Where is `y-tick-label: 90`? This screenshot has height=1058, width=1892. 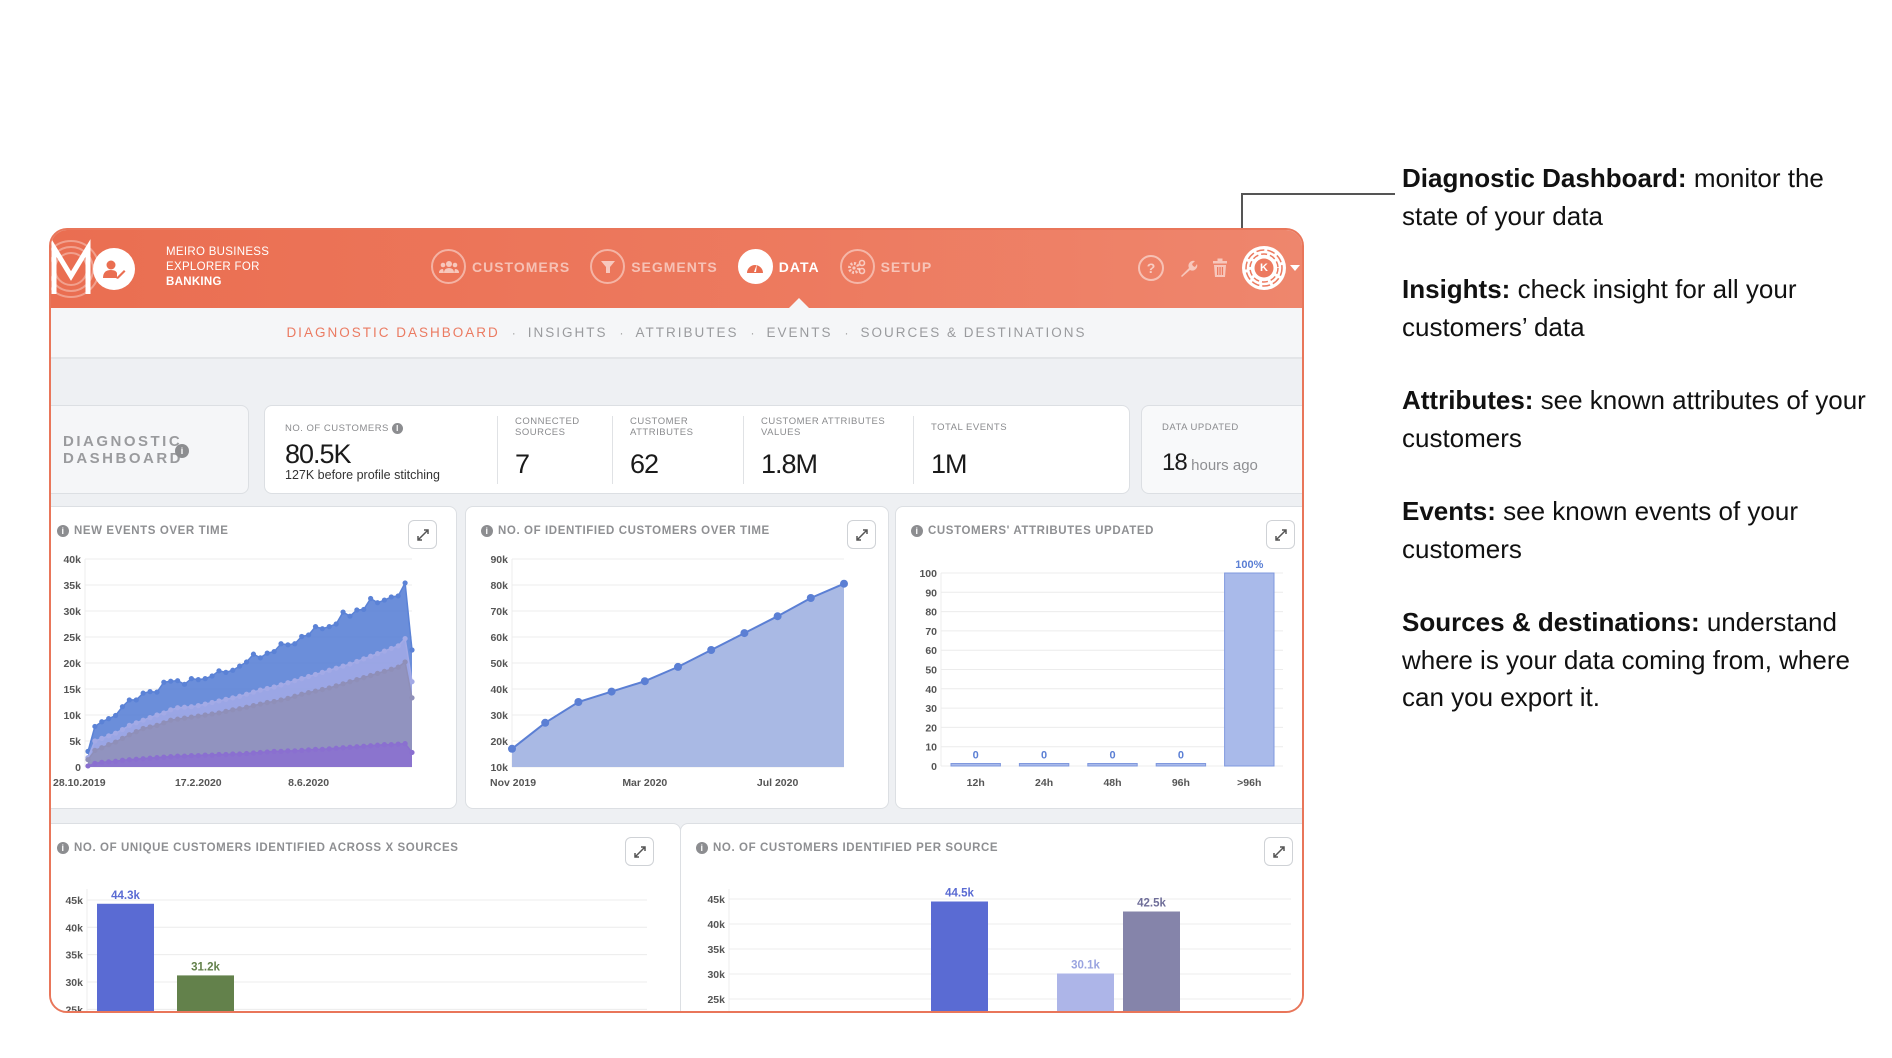 y-tick-label: 90 is located at coordinates (931, 593).